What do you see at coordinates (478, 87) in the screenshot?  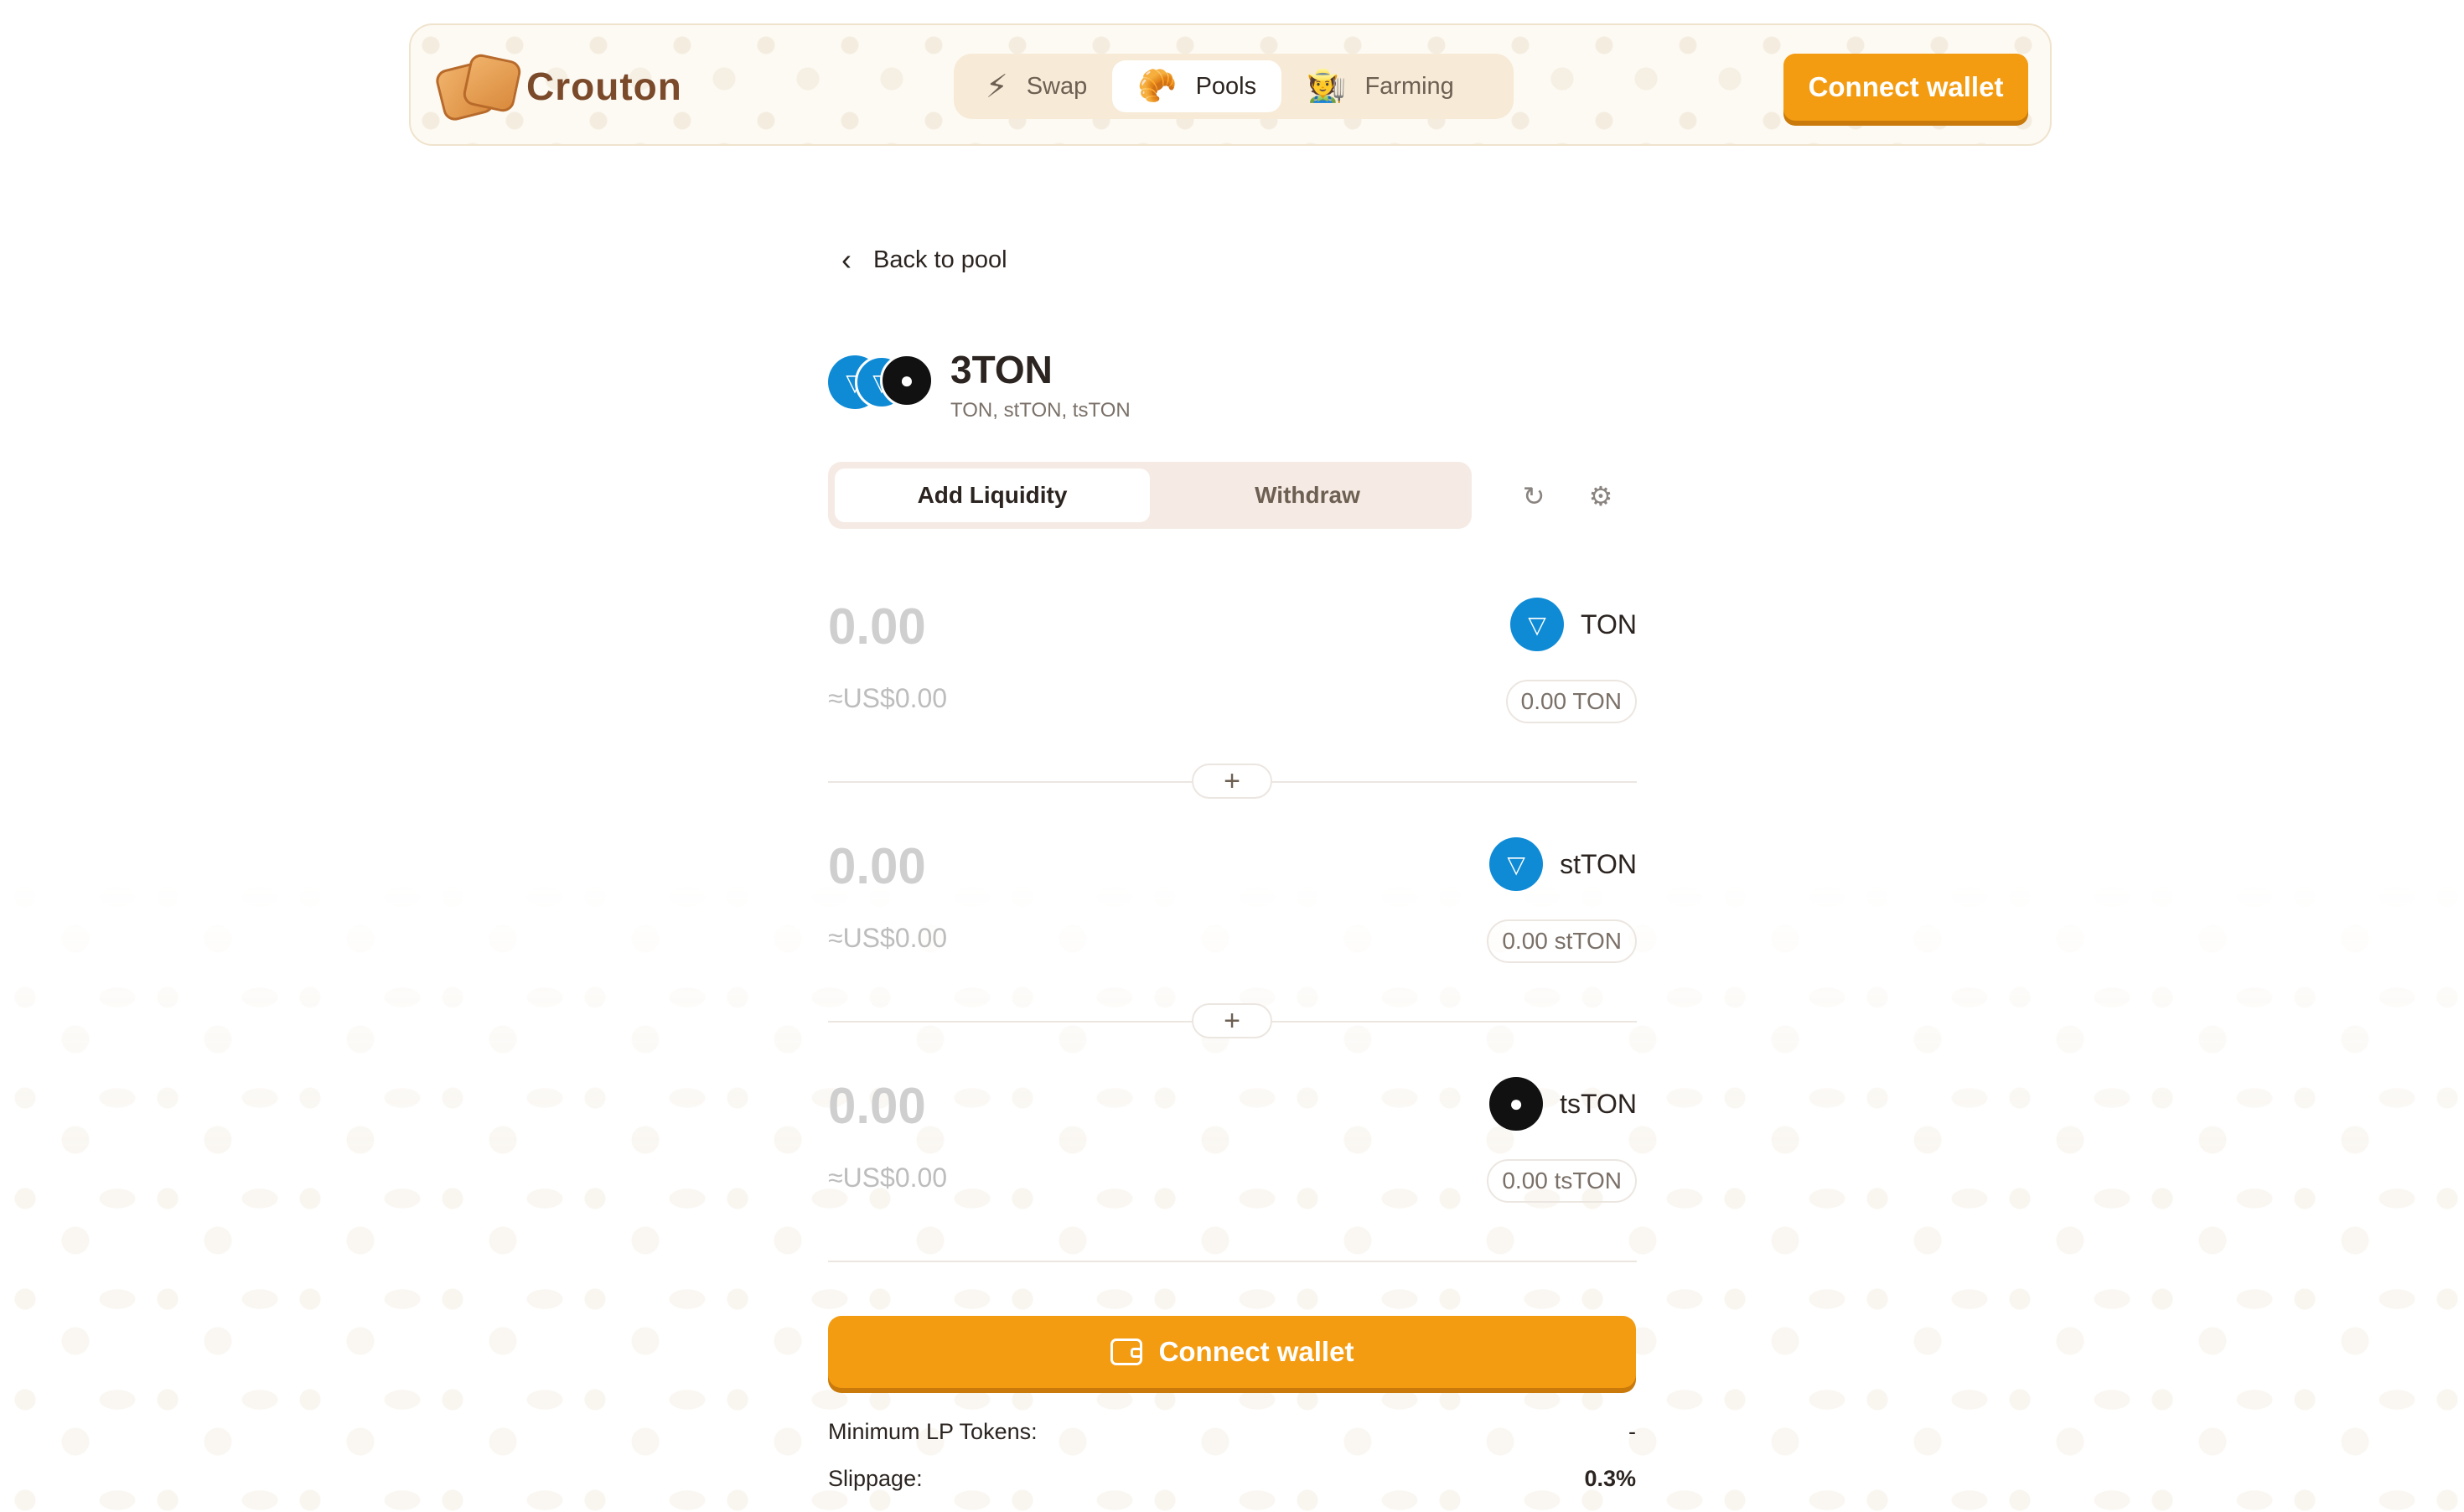 I see `crouton-logo-icon` at bounding box center [478, 87].